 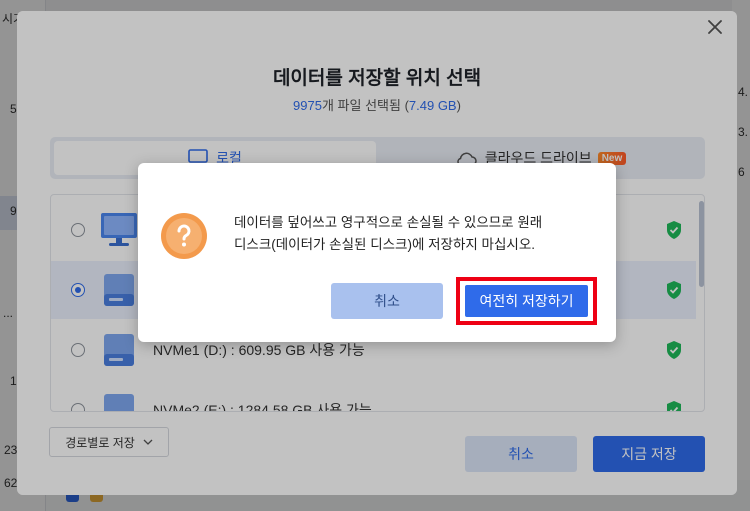 I want to click on warning-line: 데이터를 덮어쓰고 영구적으로 손실될 수 있으므로 원래, so click(x=388, y=222).